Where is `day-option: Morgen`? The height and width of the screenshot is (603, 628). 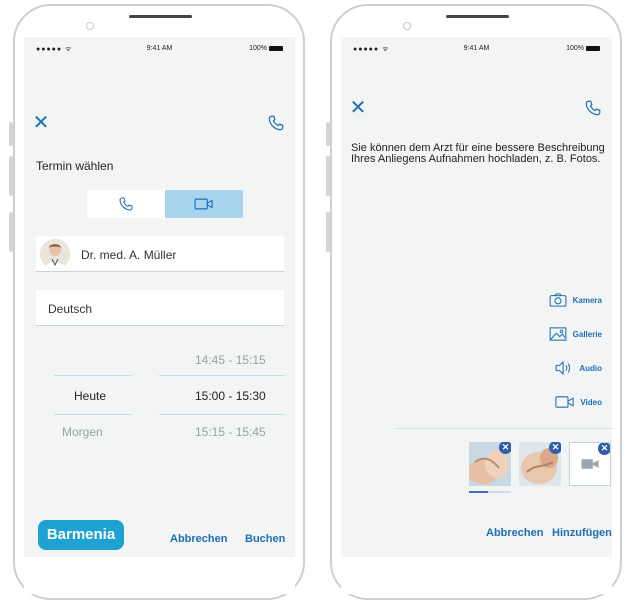
day-option: Morgen is located at coordinates (82, 432).